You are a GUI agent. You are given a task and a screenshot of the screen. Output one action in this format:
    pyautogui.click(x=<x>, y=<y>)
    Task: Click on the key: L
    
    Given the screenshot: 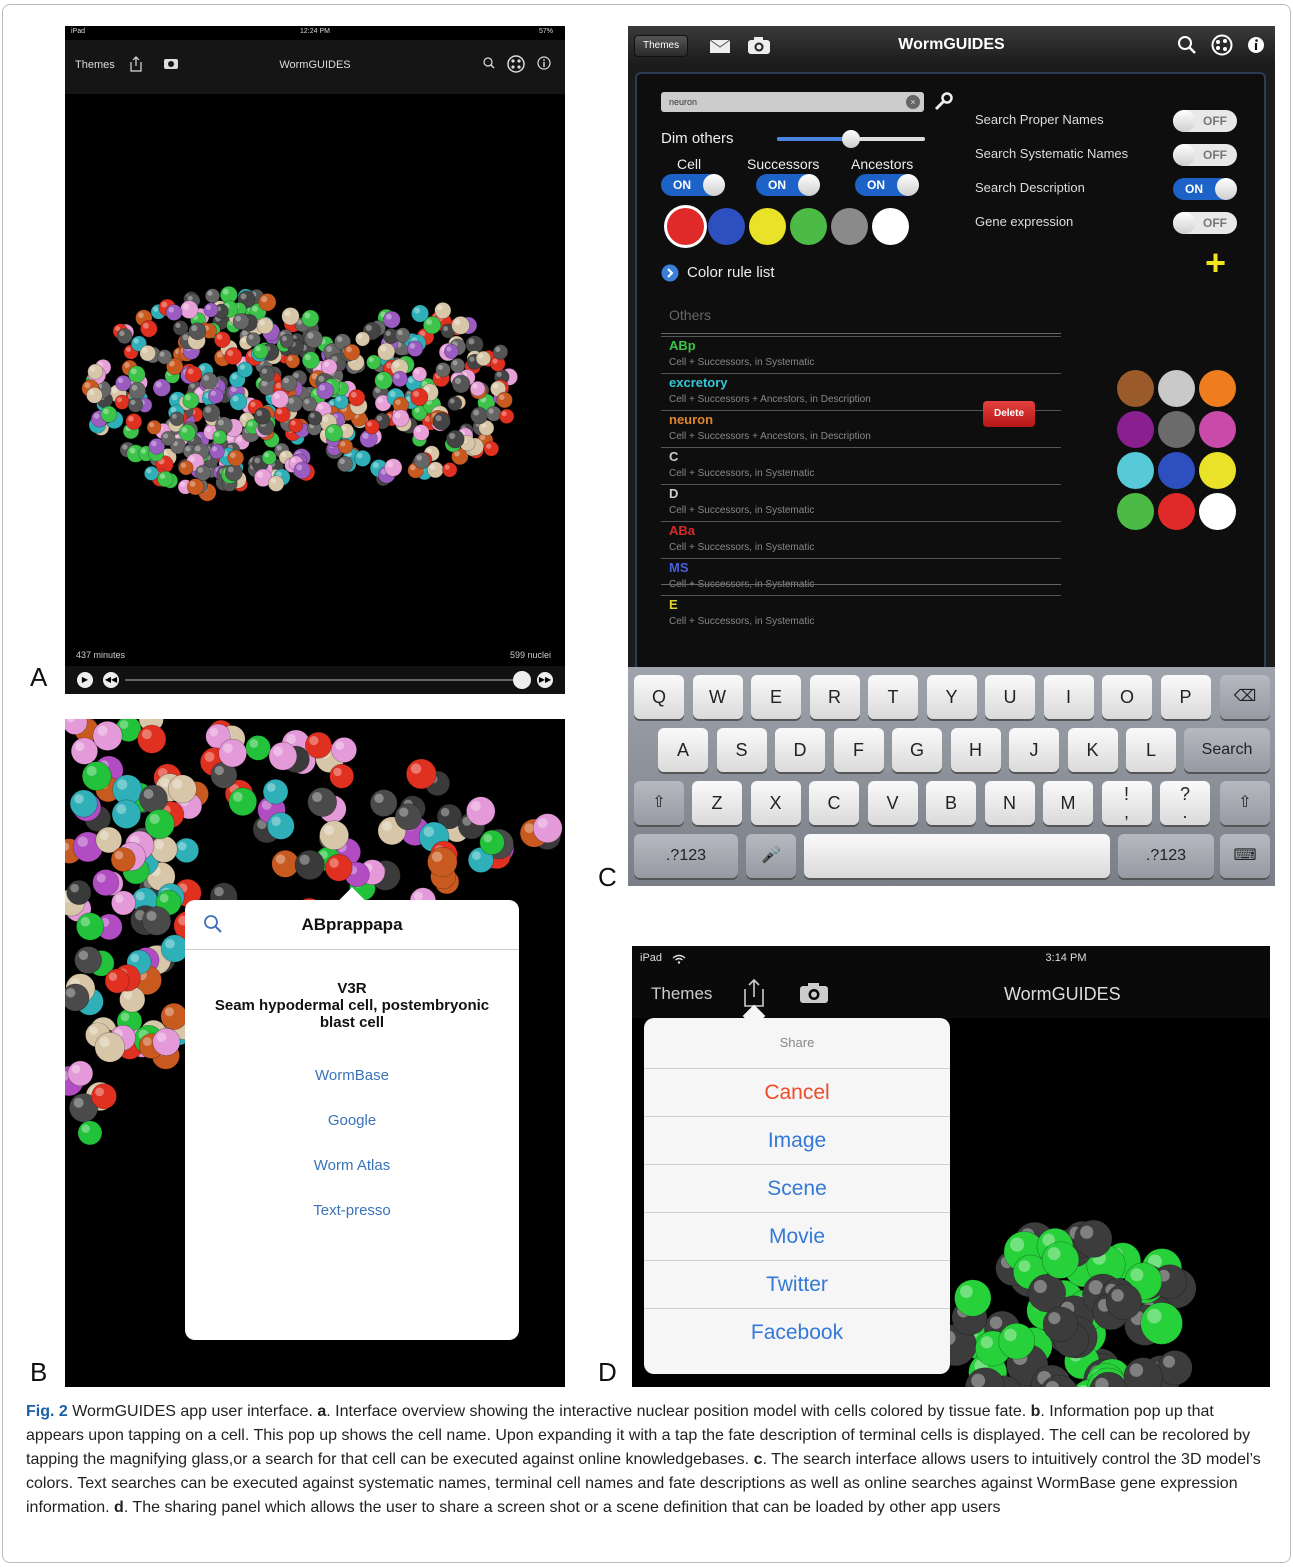 What is the action you would take?
    pyautogui.click(x=1151, y=750)
    